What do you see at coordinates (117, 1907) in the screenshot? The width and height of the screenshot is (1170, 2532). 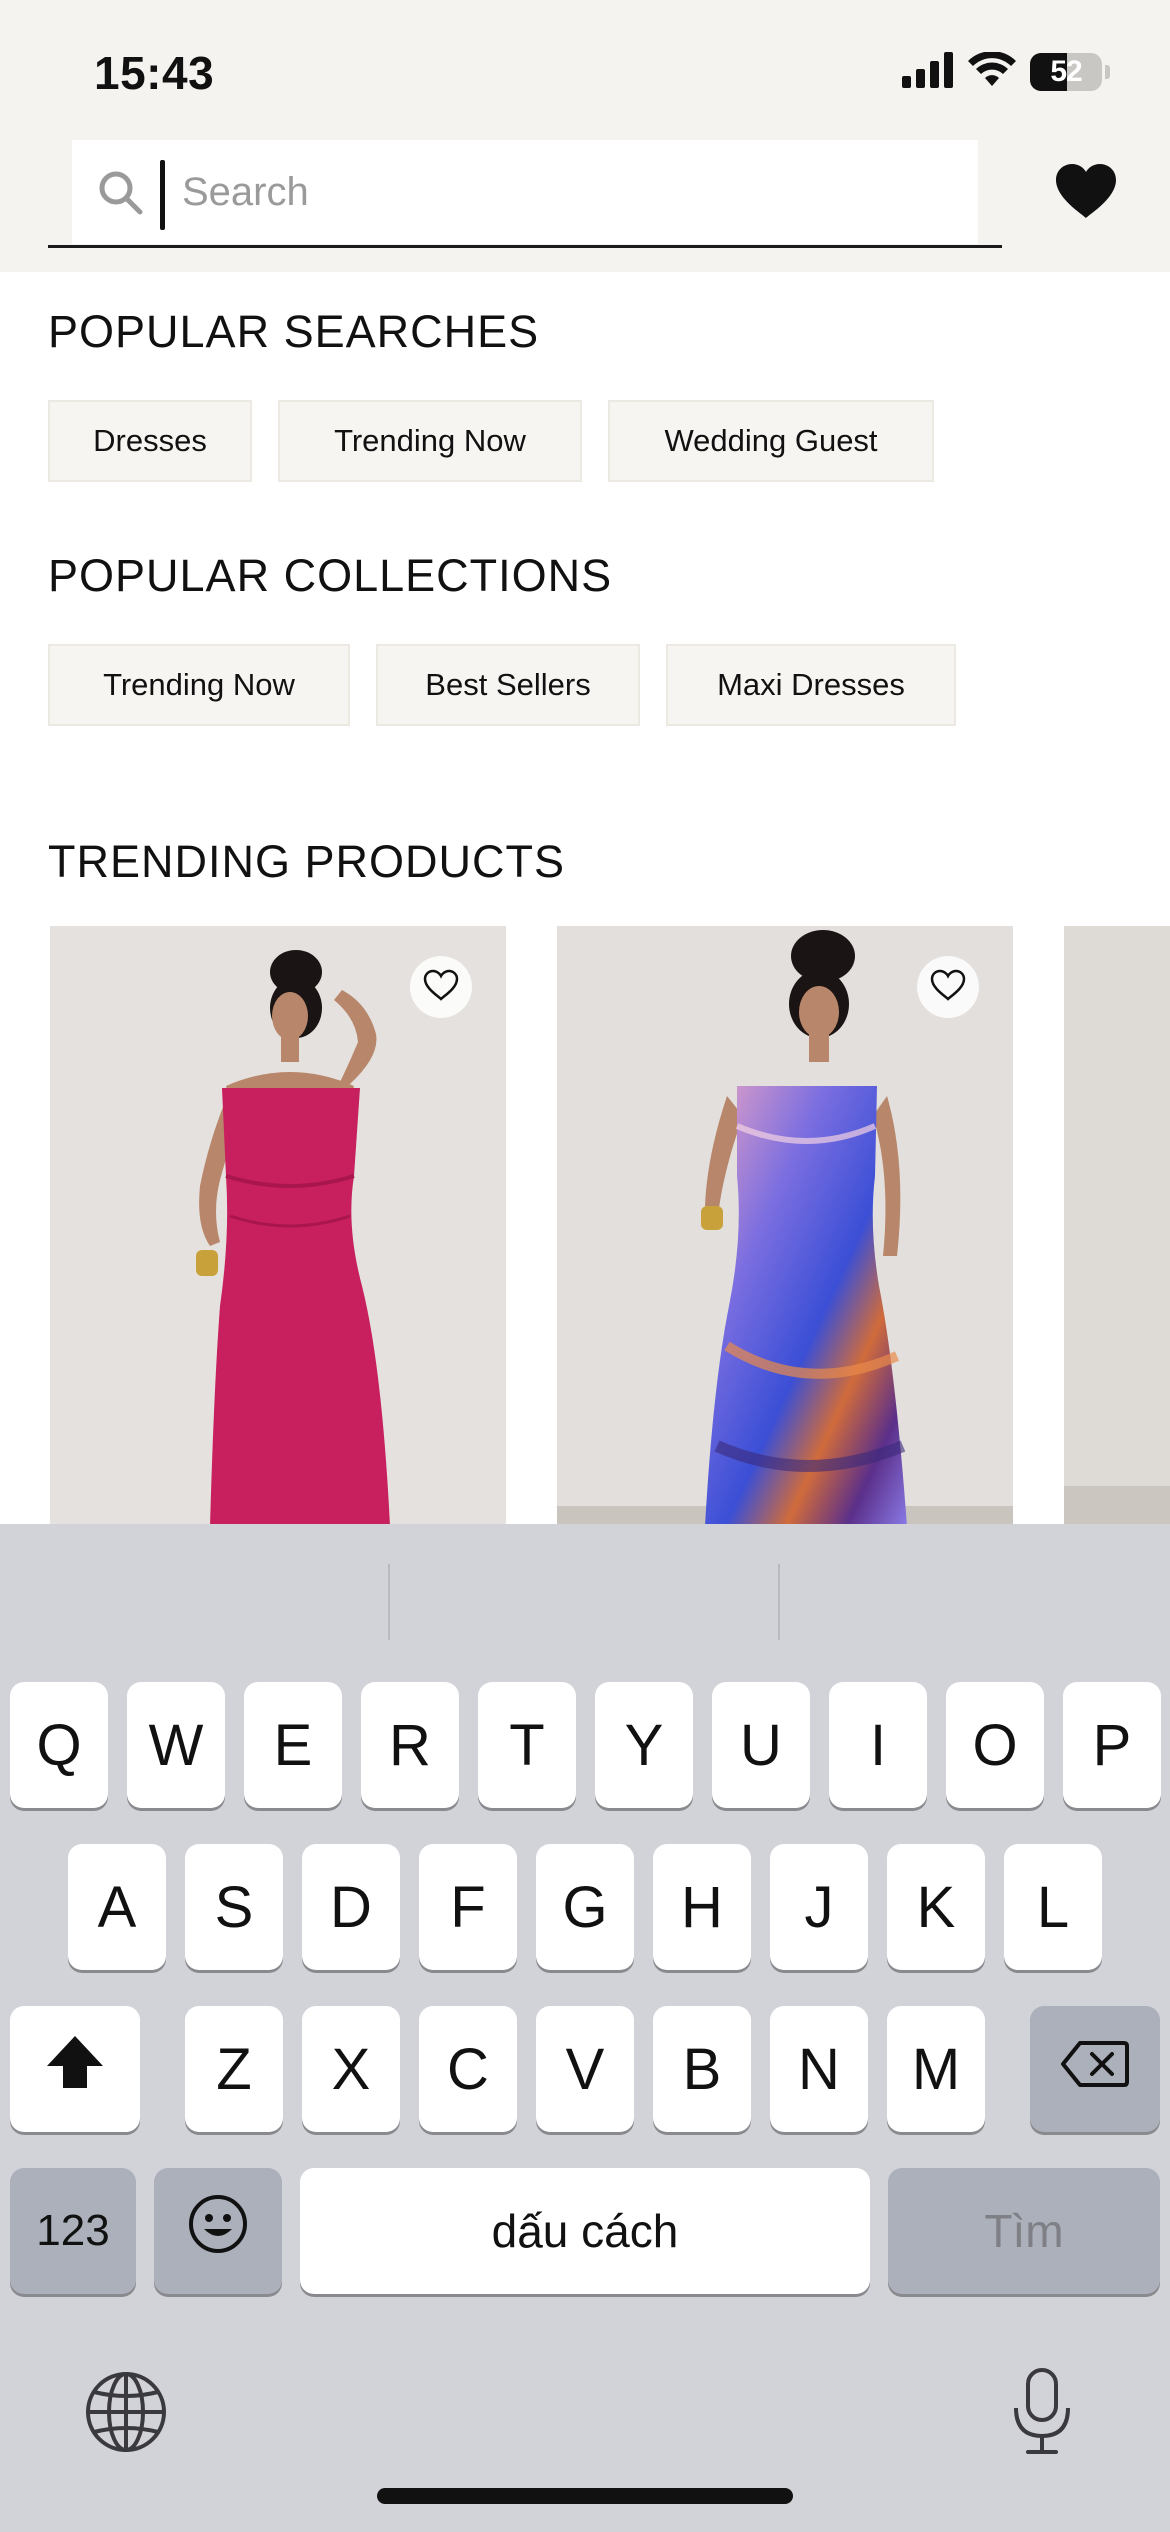 I see `key-a: A` at bounding box center [117, 1907].